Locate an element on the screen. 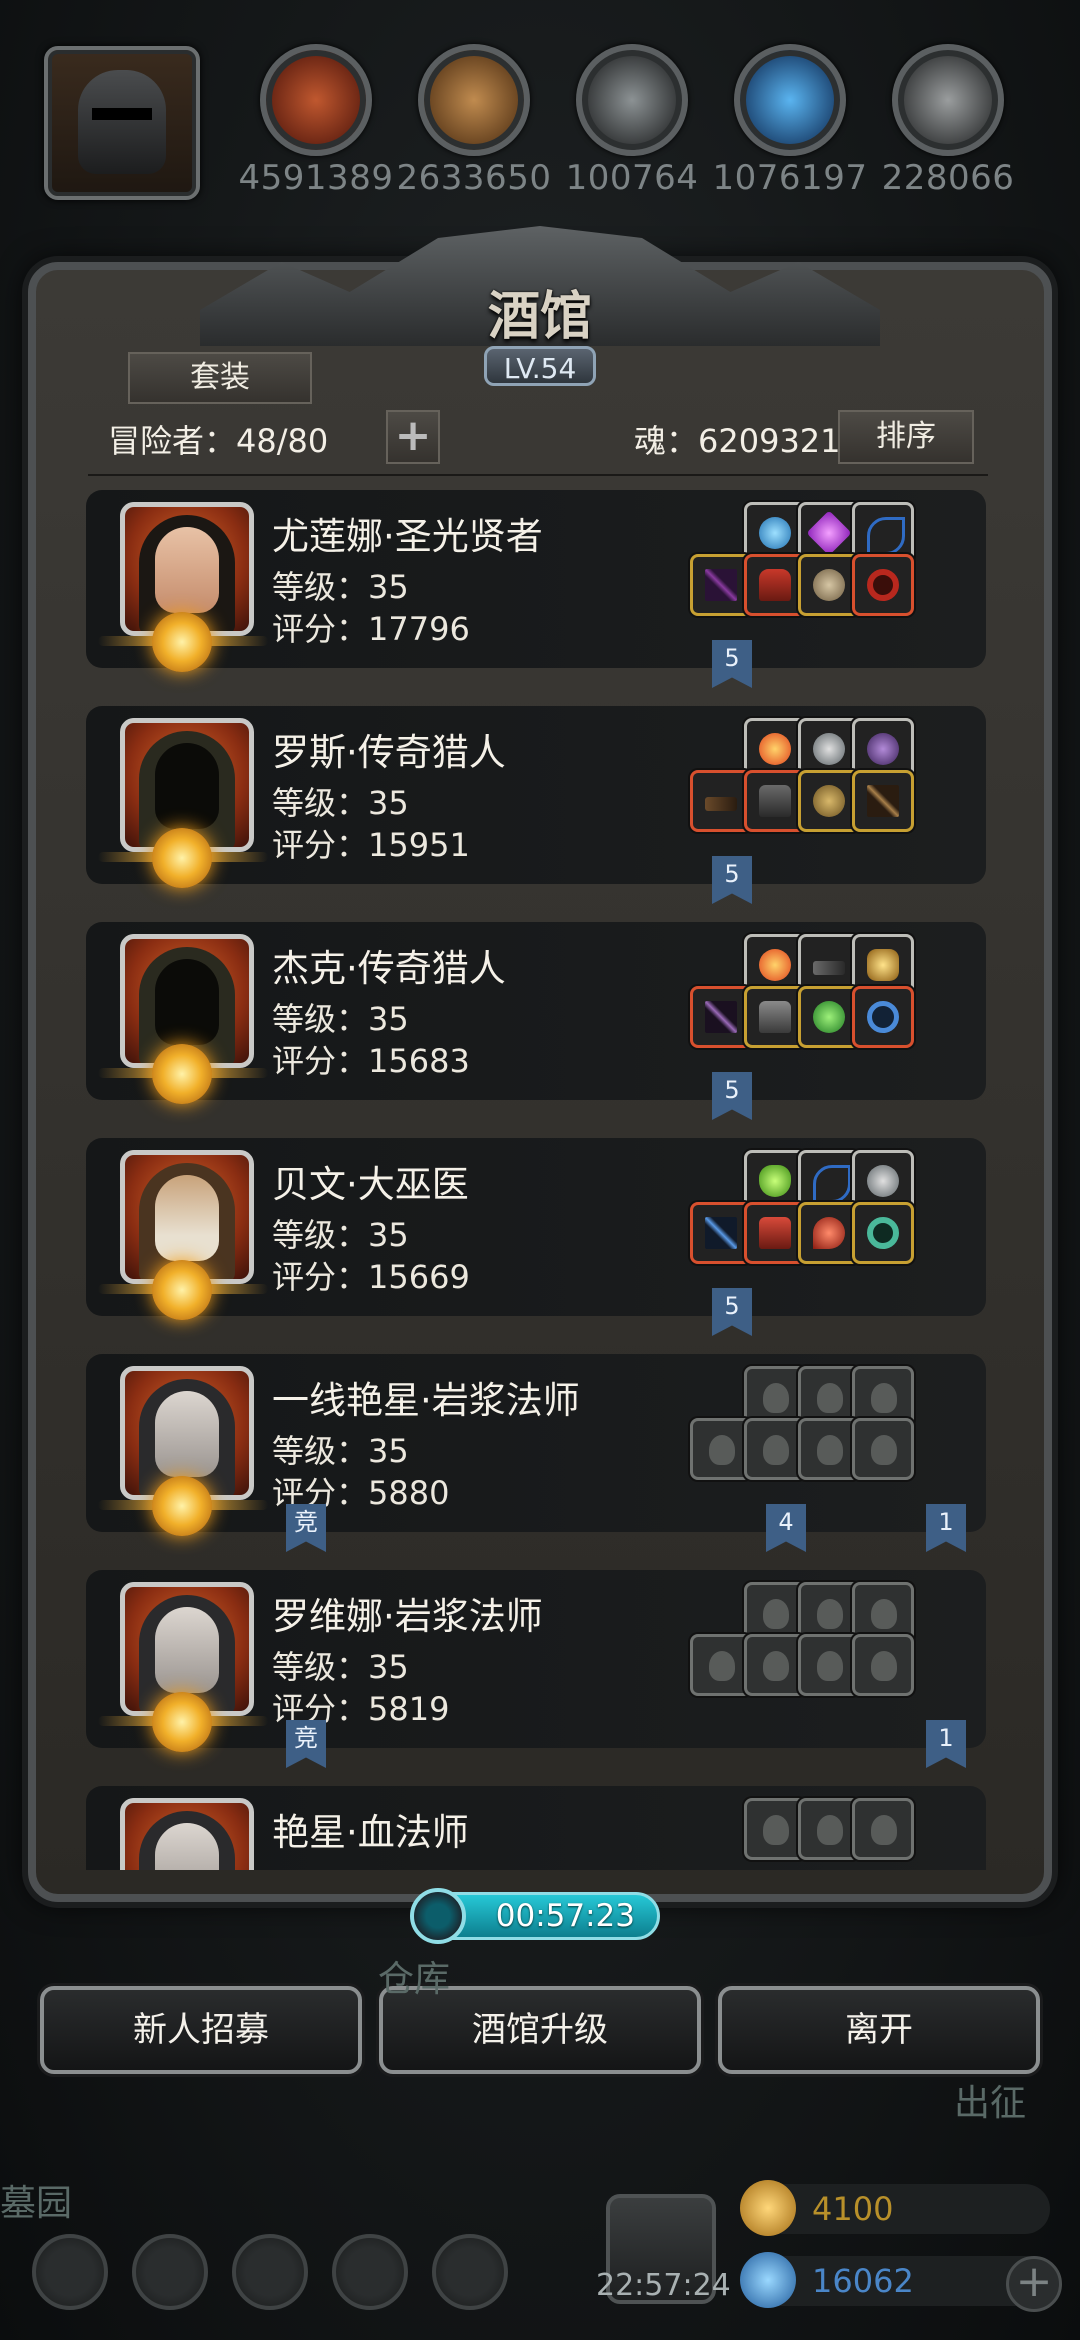 This screenshot has height=2340, width=1080. panel-title: 酒馆 is located at coordinates (539, 316).